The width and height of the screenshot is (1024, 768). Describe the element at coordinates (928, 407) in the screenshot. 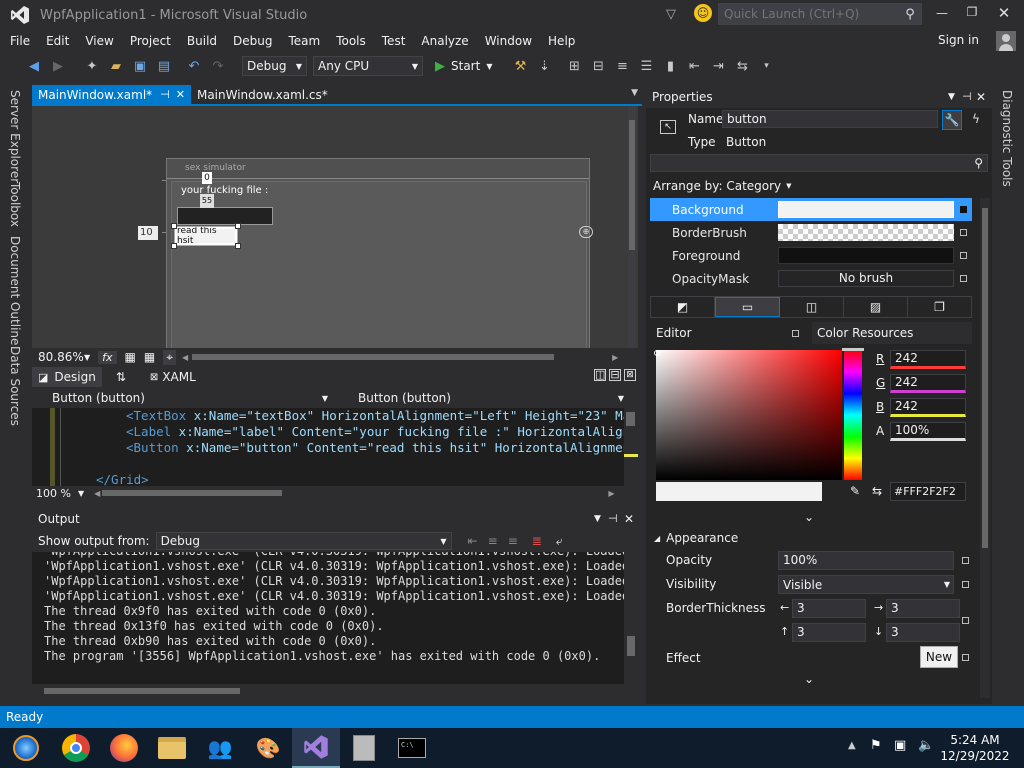

I see `blue-input: 242` at that location.